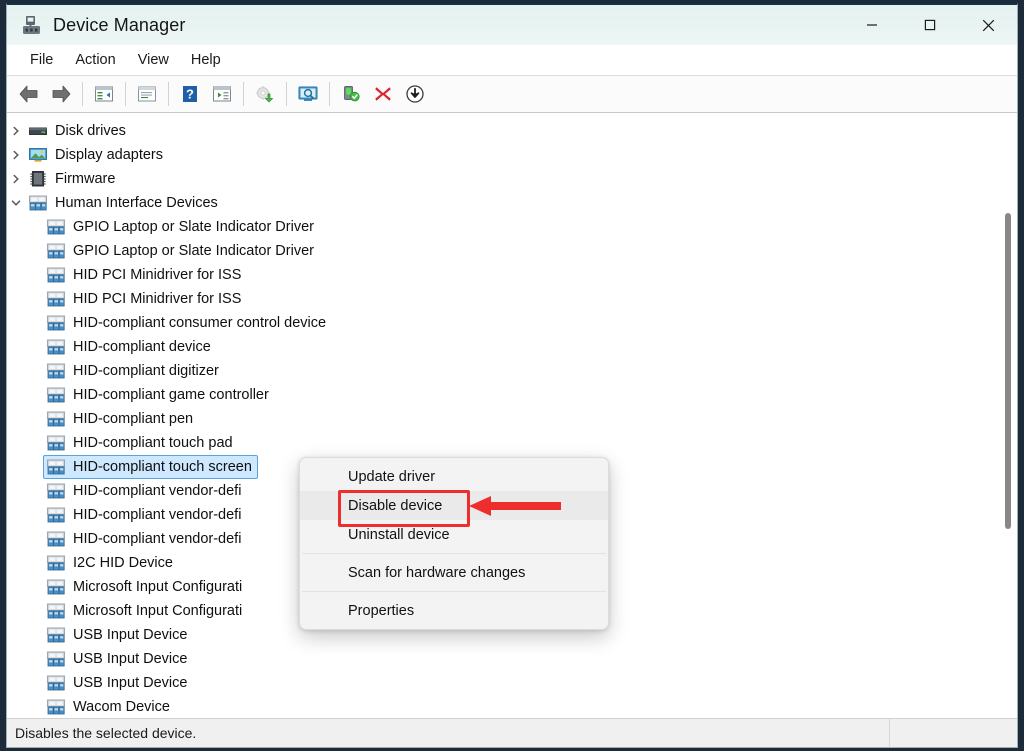 Image resolution: width=1024 pixels, height=751 pixels. I want to click on tree-item-content: HID-compliant touch screen, so click(150, 467).